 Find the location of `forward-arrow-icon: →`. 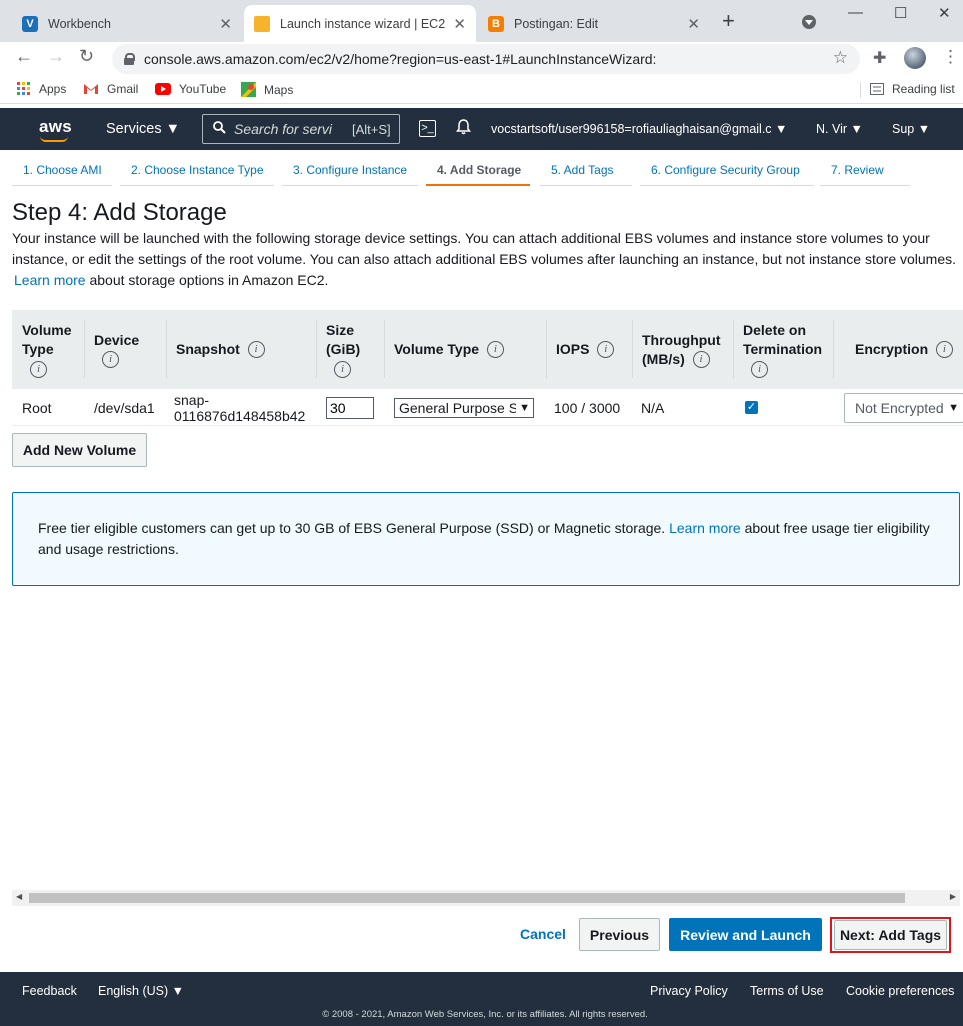

forward-arrow-icon: → is located at coordinates (56, 56).